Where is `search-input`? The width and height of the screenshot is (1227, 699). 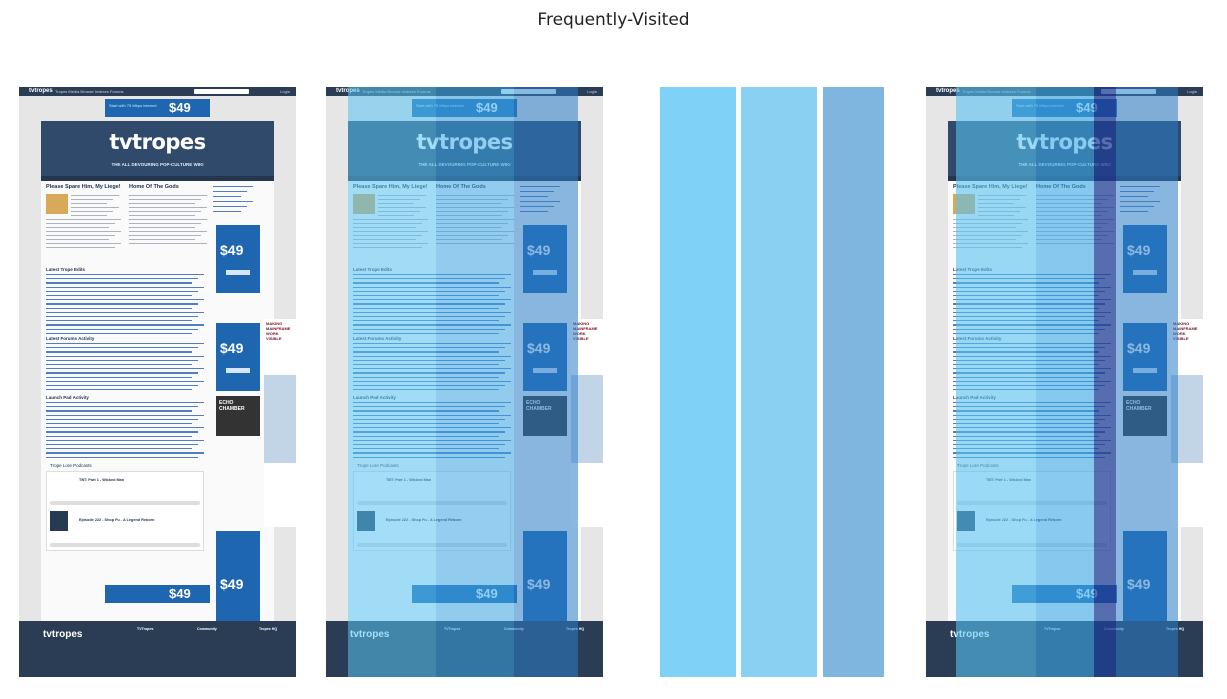
search-input is located at coordinates (221, 91).